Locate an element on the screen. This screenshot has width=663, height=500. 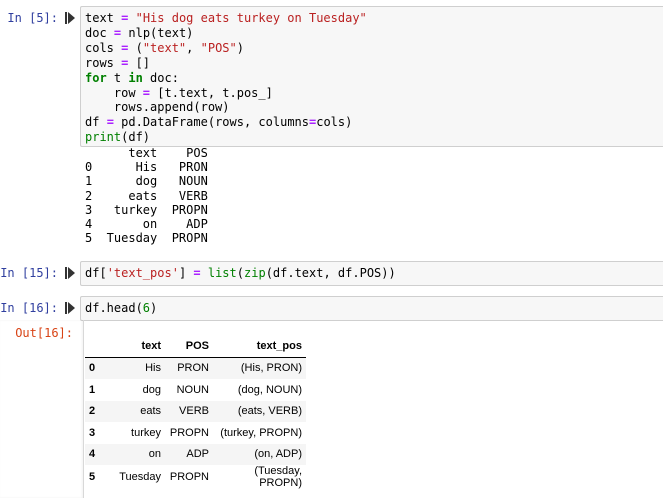
stdout-line: 4 on ADP is located at coordinates (146, 224).